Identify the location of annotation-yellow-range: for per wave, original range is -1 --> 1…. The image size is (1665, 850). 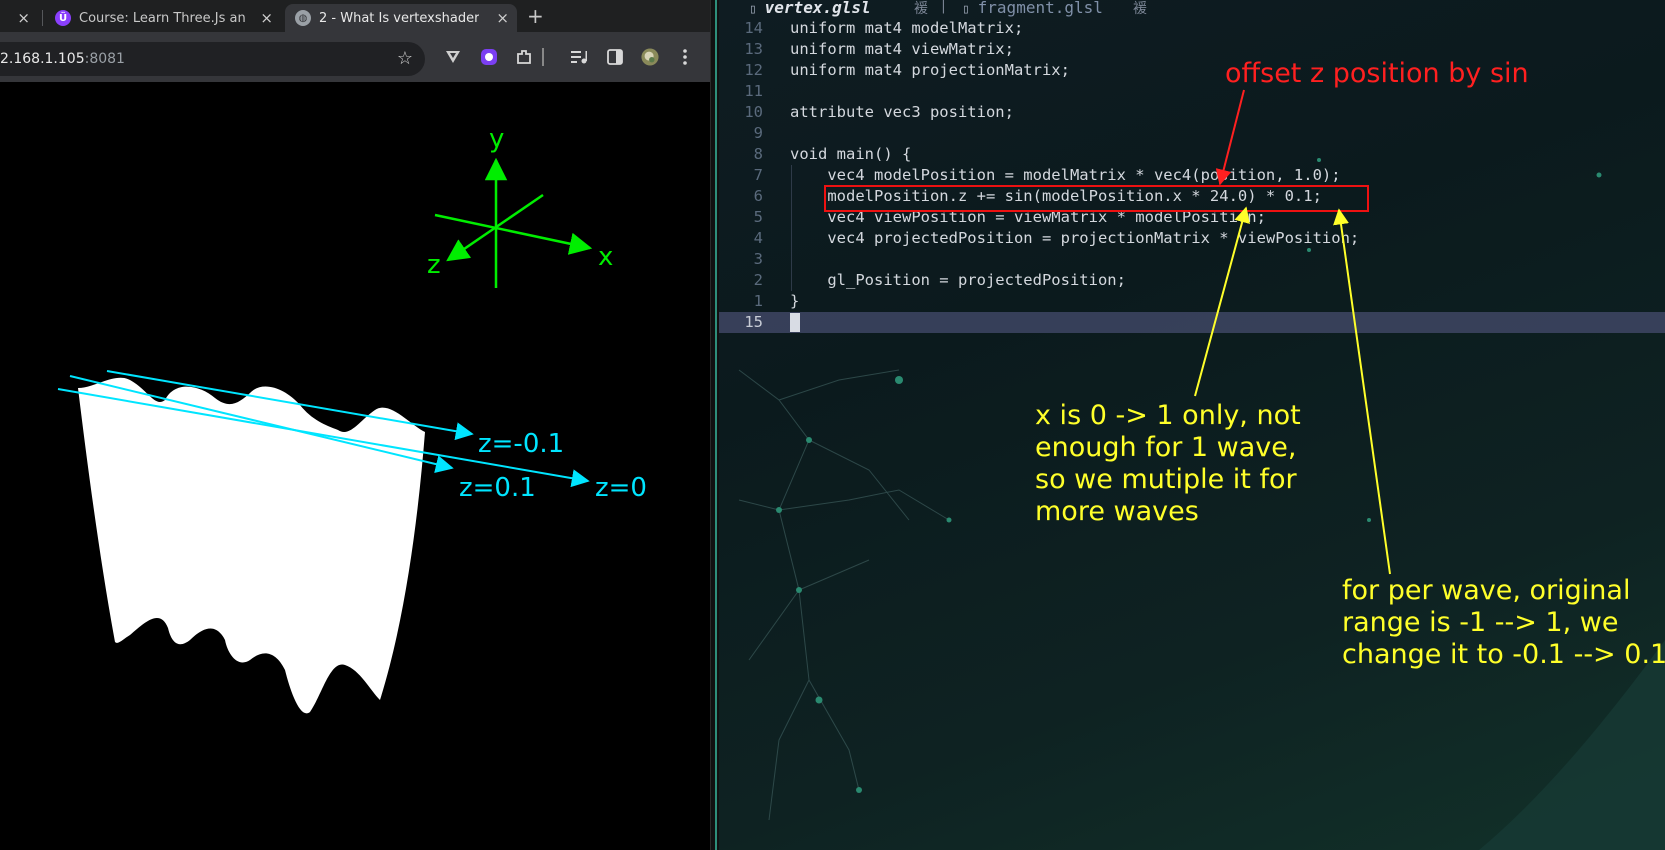
(1503, 622).